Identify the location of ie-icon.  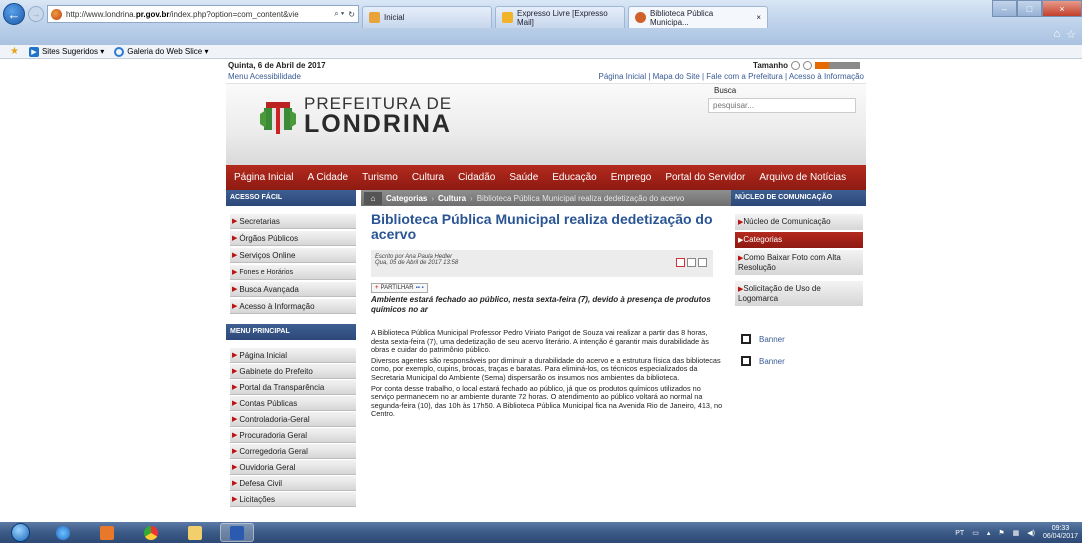
(63, 532).